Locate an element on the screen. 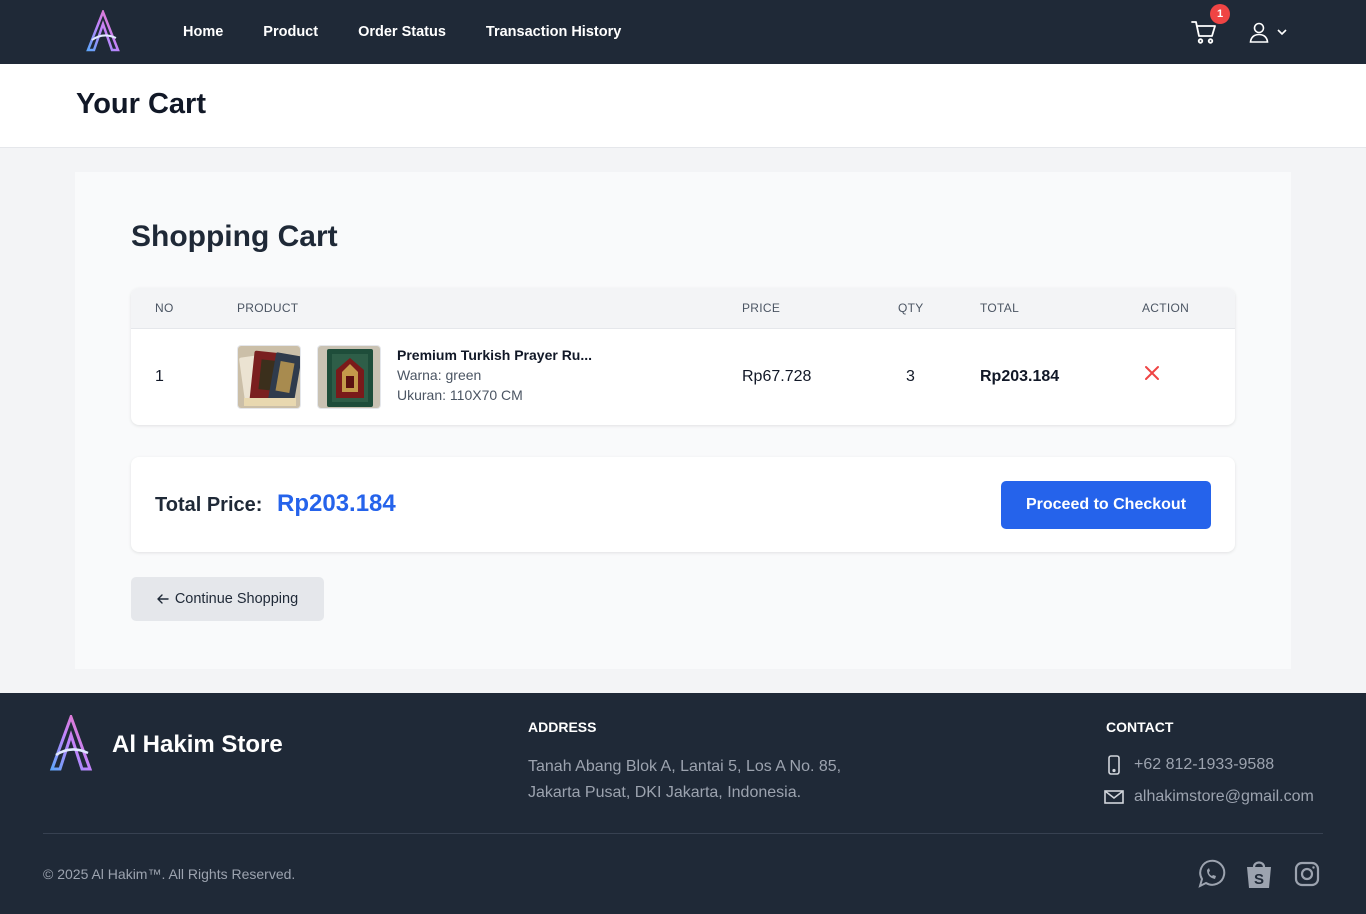  cart-count-badge: 1 is located at coordinates (1220, 14).